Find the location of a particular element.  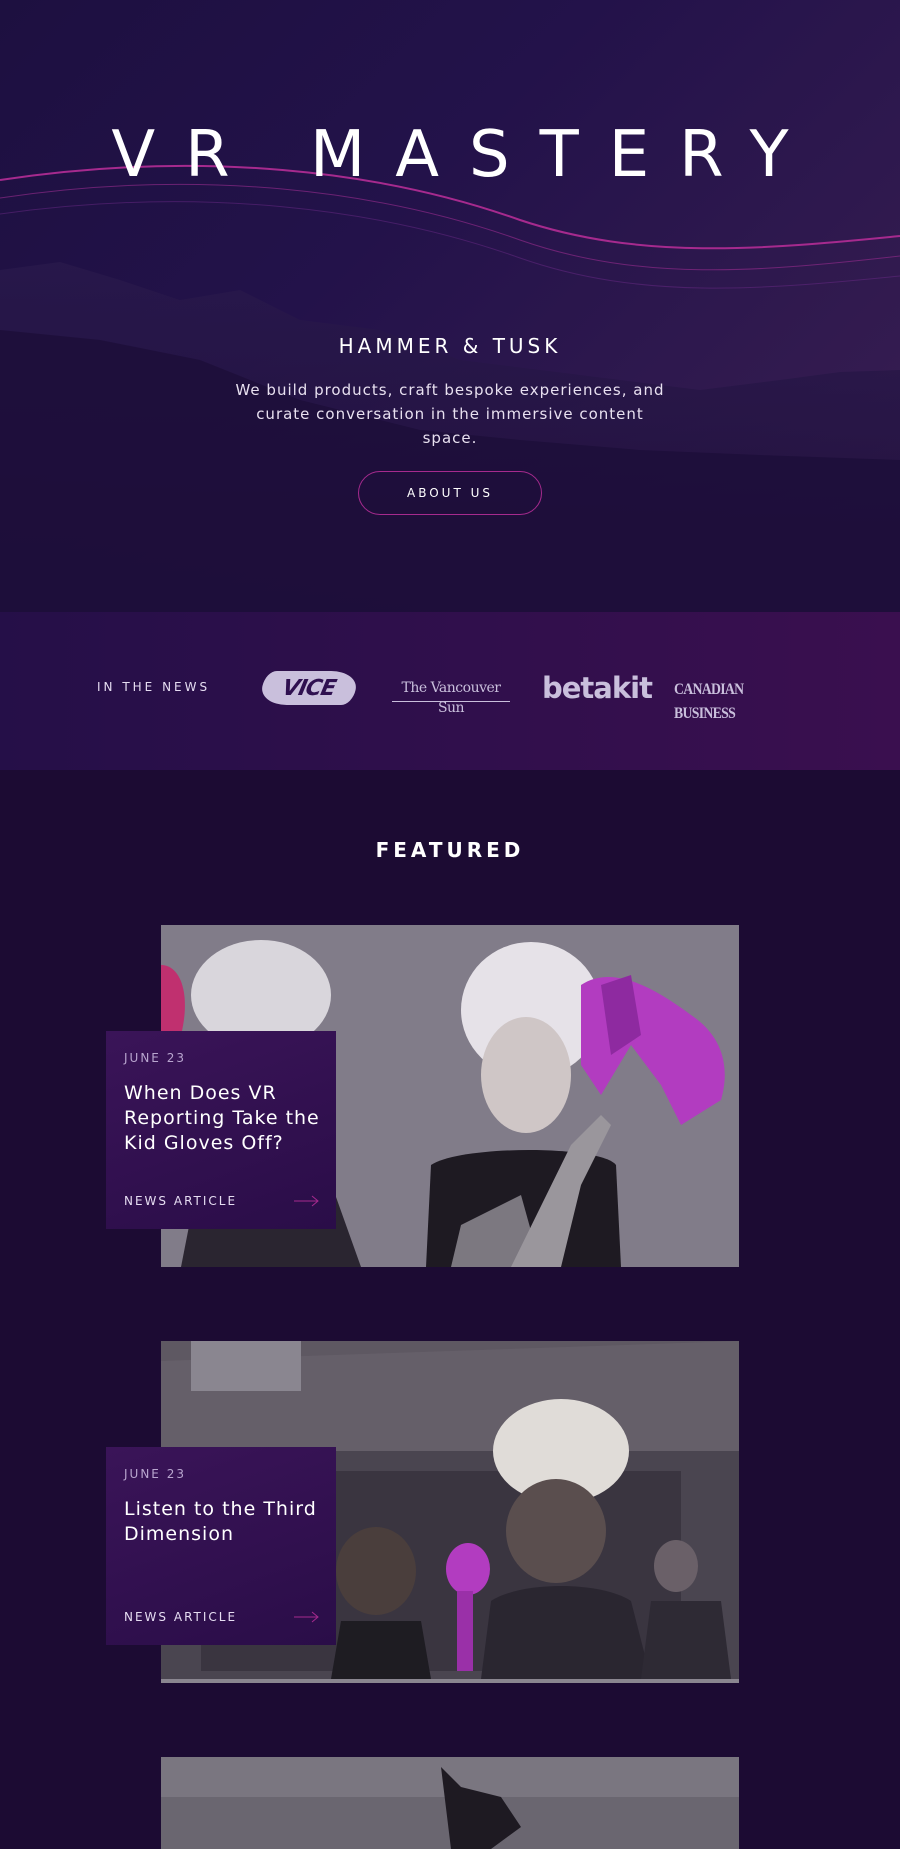

about-us-button: ABOUT US is located at coordinates (450, 493).